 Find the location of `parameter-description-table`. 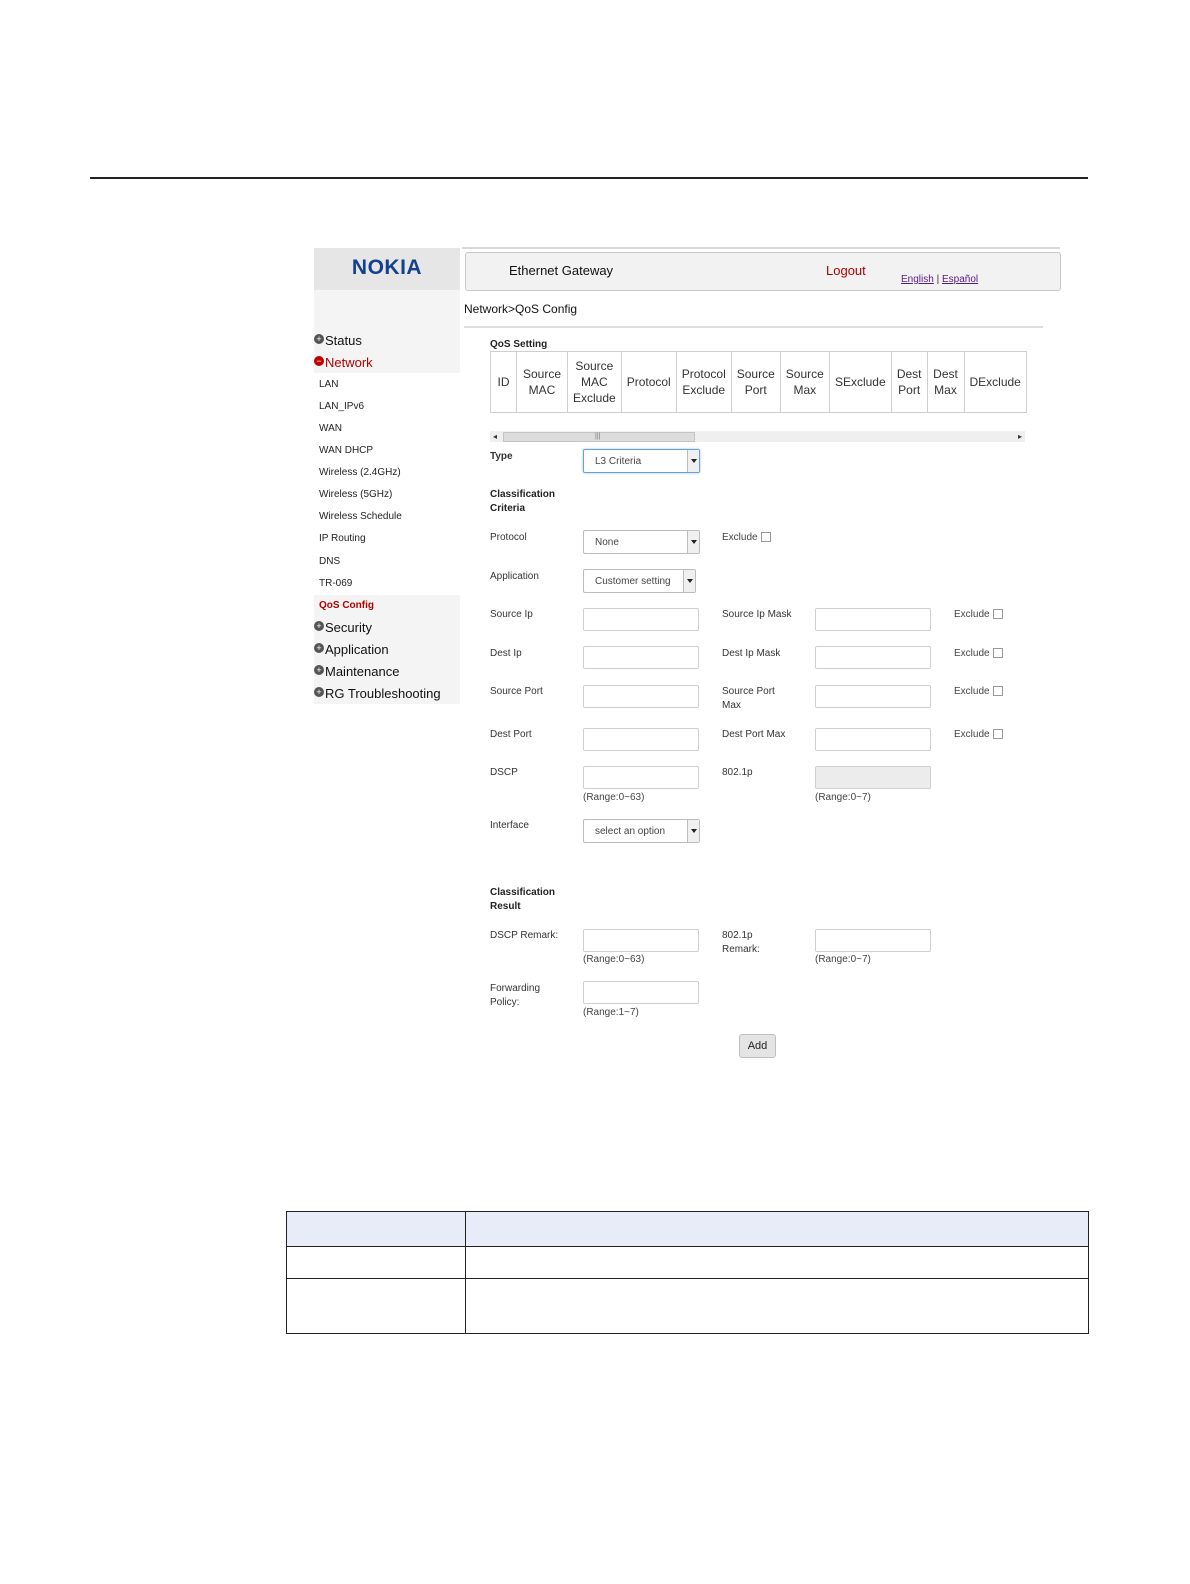

parameter-description-table is located at coordinates (687, 1272).